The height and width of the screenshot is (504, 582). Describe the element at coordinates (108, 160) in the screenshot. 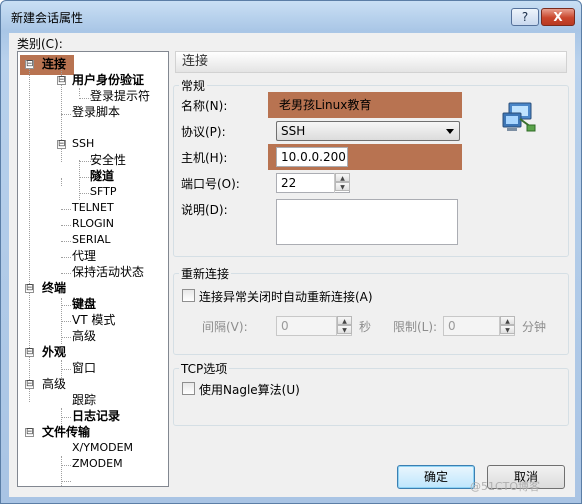

I see `tree-item-security: 安全性` at that location.